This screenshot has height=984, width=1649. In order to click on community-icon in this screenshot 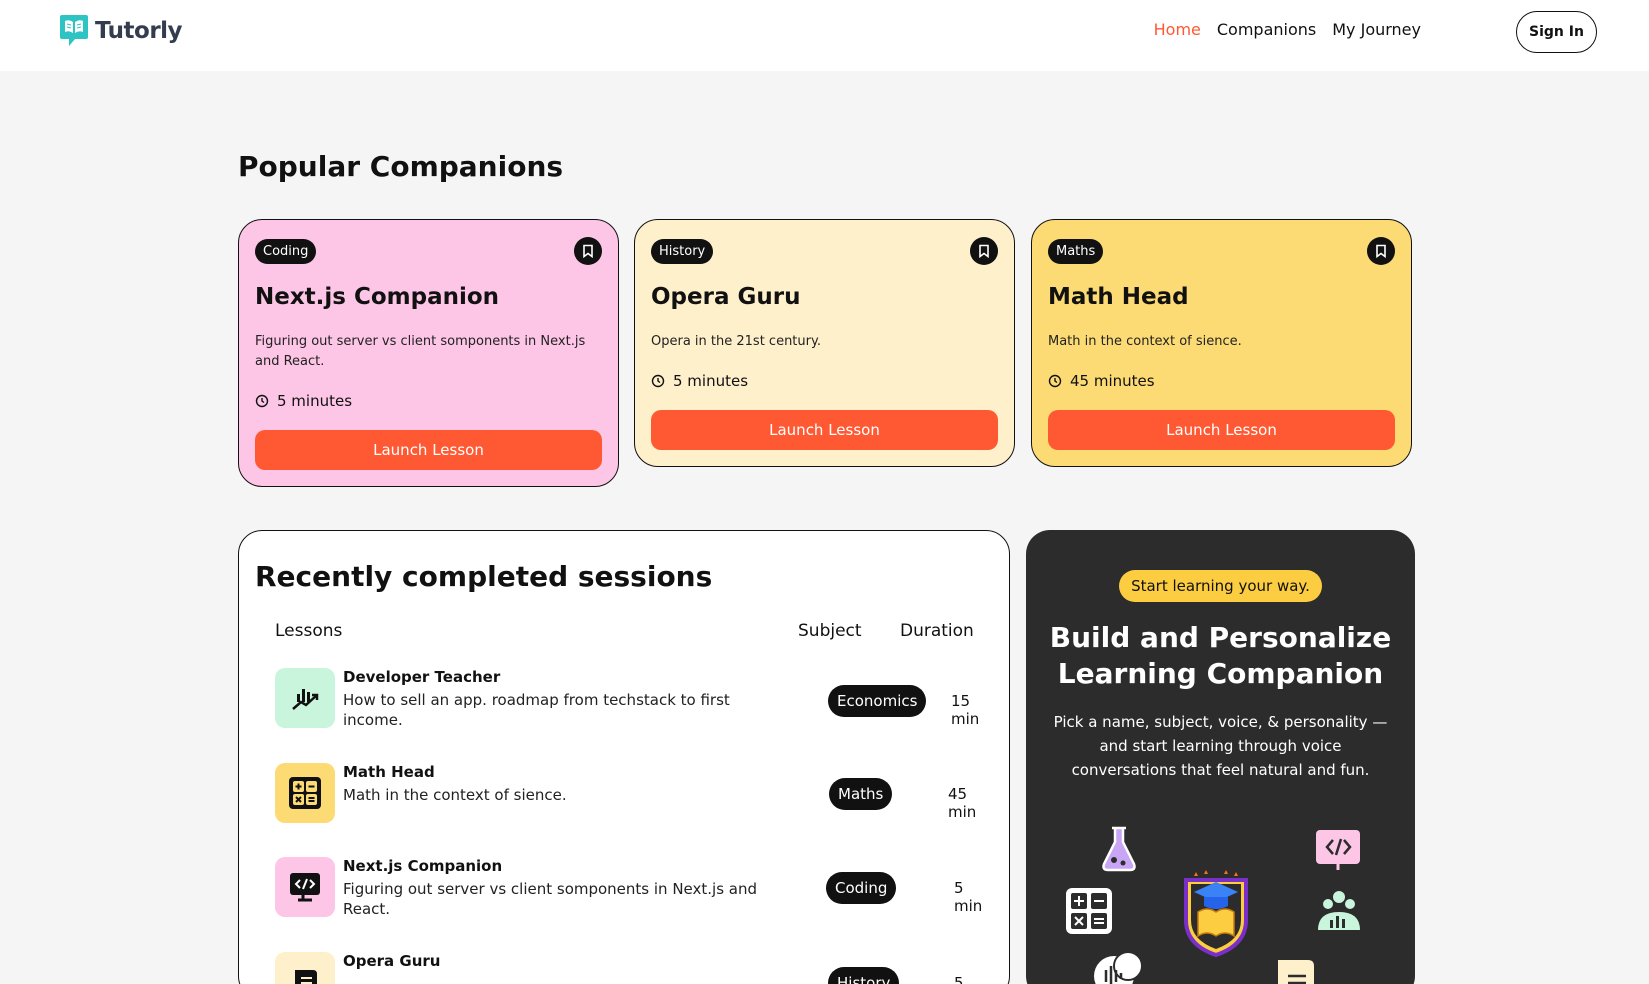, I will do `click(1339, 910)`.